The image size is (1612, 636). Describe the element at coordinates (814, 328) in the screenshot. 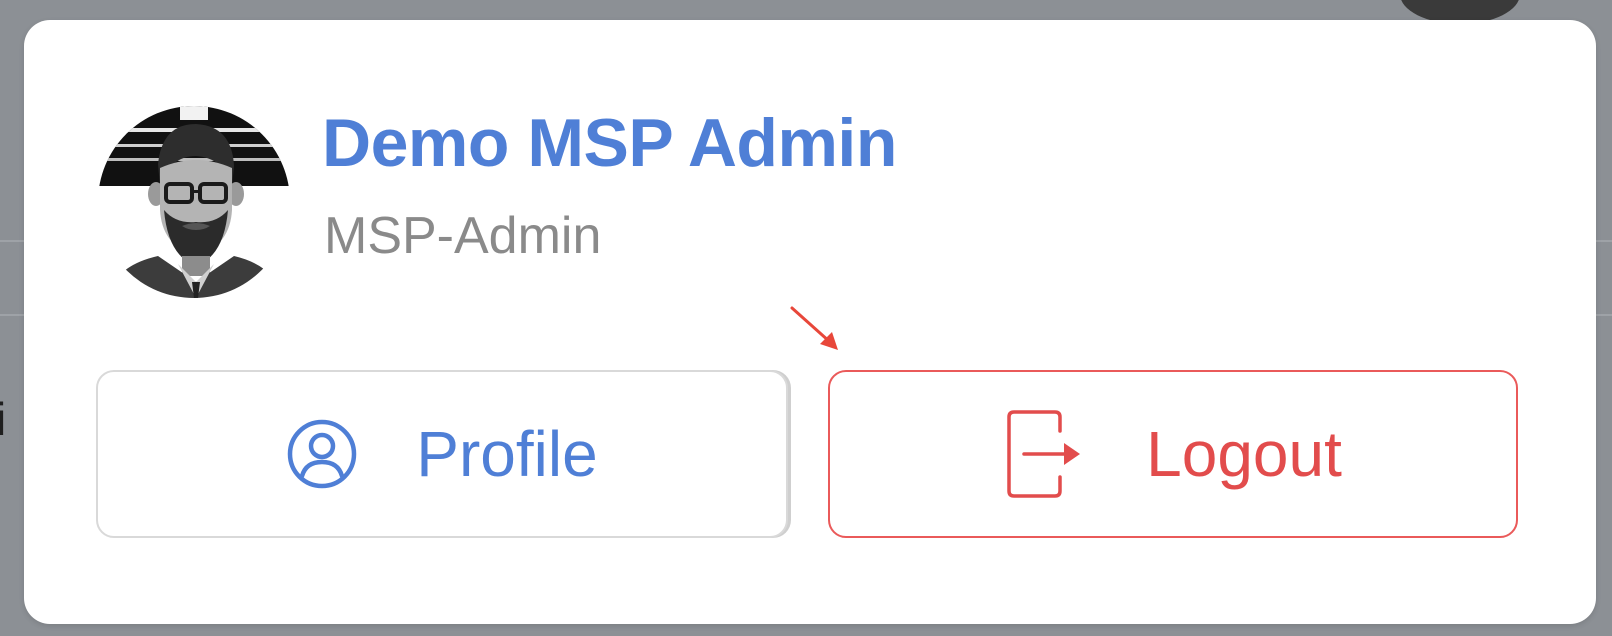

I see `annotation-arrow-icon` at that location.